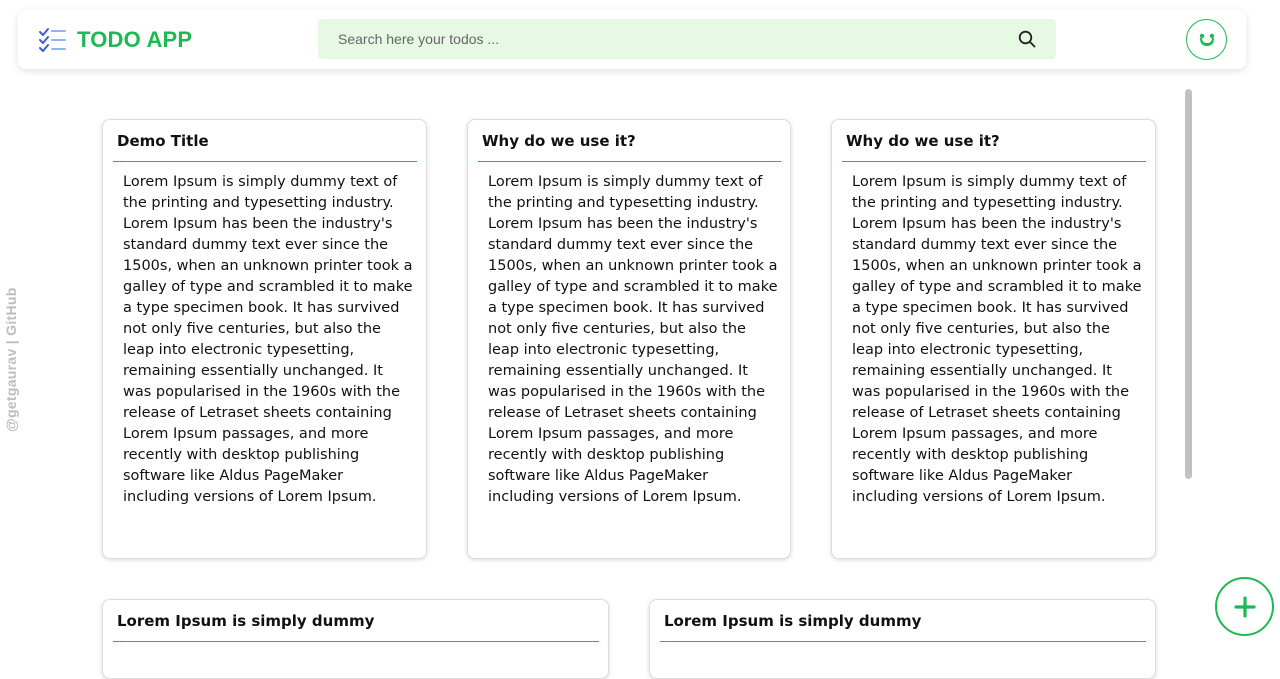 Image resolution: width=1280 pixels, height=679 pixels. What do you see at coordinates (658, 39) in the screenshot?
I see `search-input` at bounding box center [658, 39].